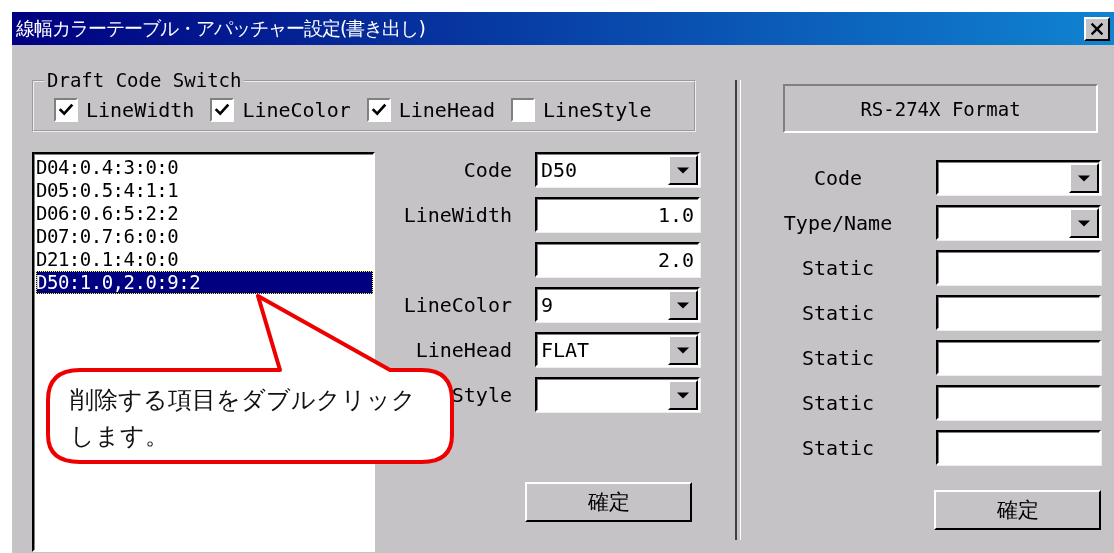  Describe the element at coordinates (617, 259) in the screenshot. I see `input-field: 2.0` at that location.